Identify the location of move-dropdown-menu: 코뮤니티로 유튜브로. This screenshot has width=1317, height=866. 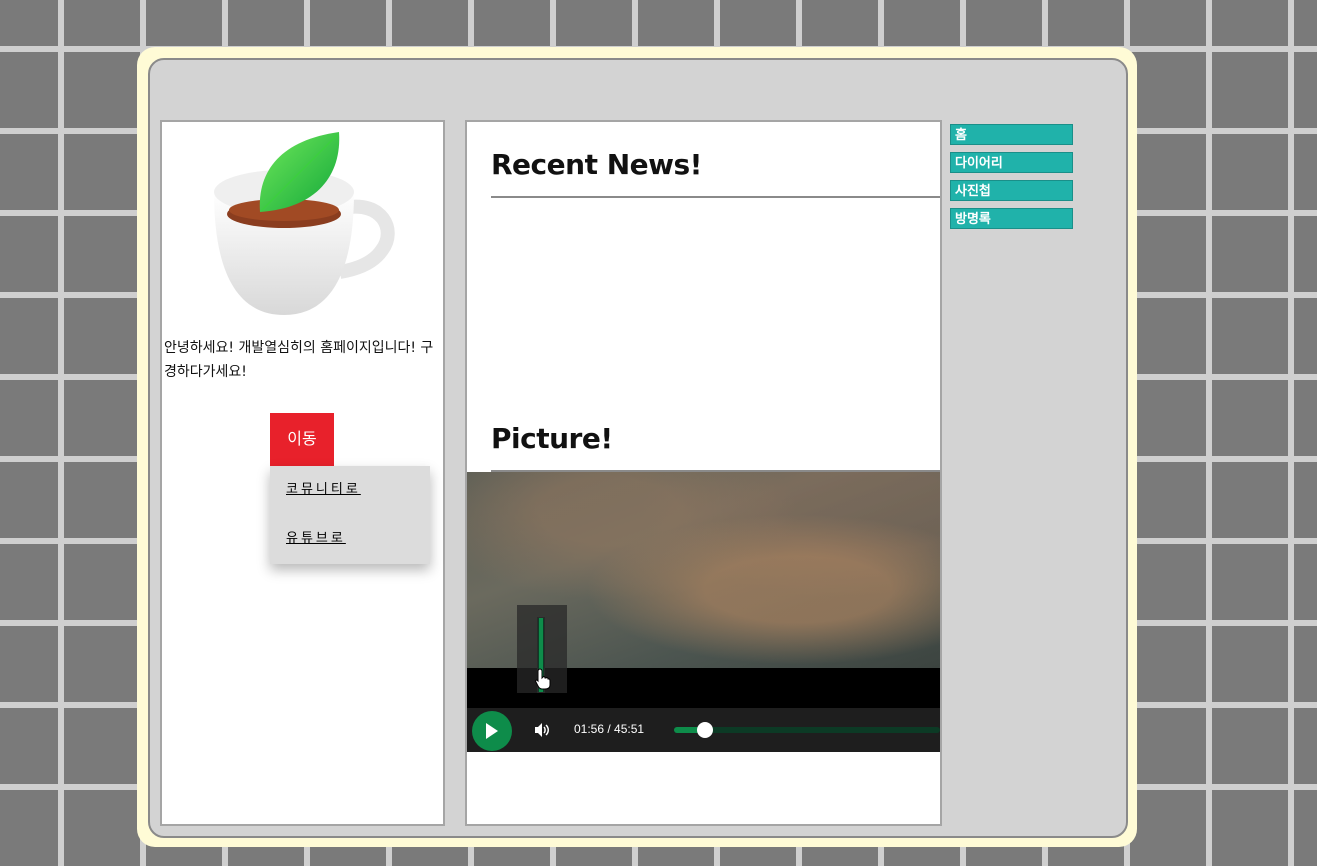
(350, 515).